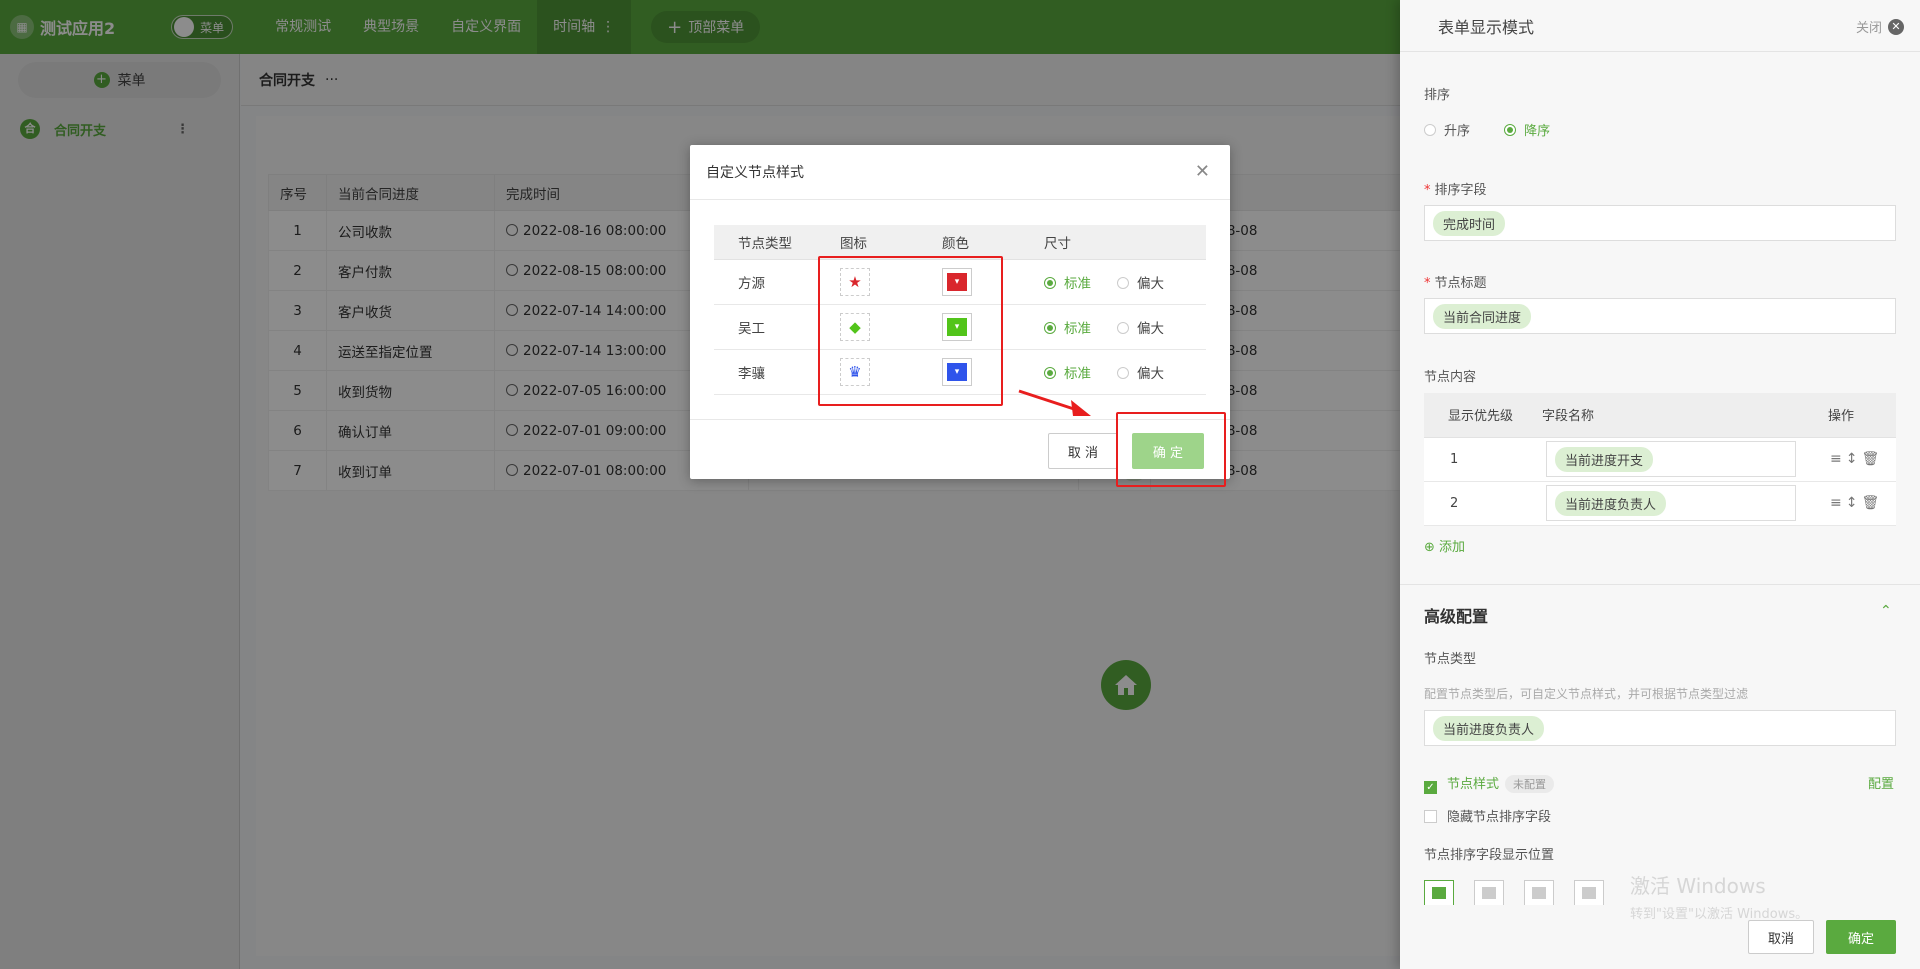  Describe the element at coordinates (1083, 451) in the screenshot. I see `dialog-cancel-button: 取 消` at that location.